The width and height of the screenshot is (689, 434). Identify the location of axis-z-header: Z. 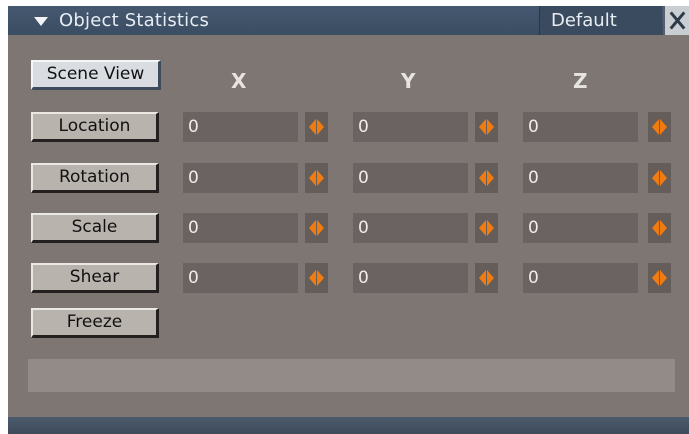
(580, 81).